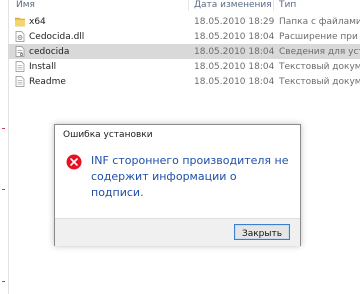  I want to click on folder-icon, so click(20, 22).